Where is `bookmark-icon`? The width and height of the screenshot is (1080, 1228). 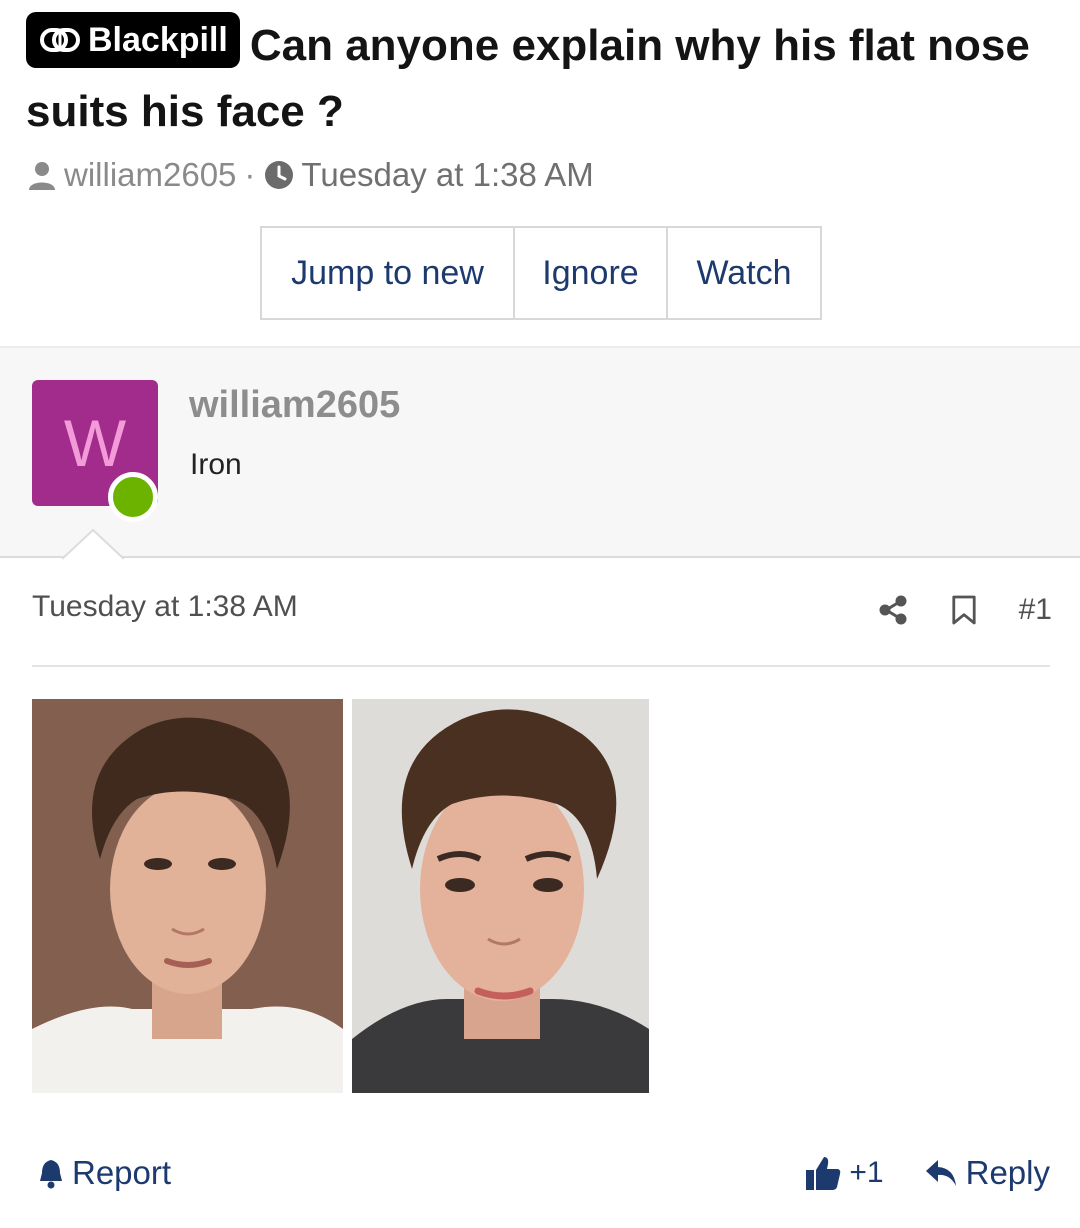 bookmark-icon is located at coordinates (964, 610).